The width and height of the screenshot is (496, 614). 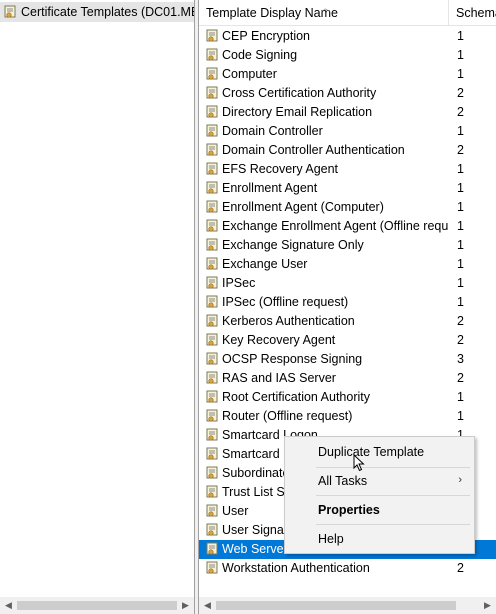 I want to click on column-header-template-name: Template Display Name ︿, so click(x=324, y=13).